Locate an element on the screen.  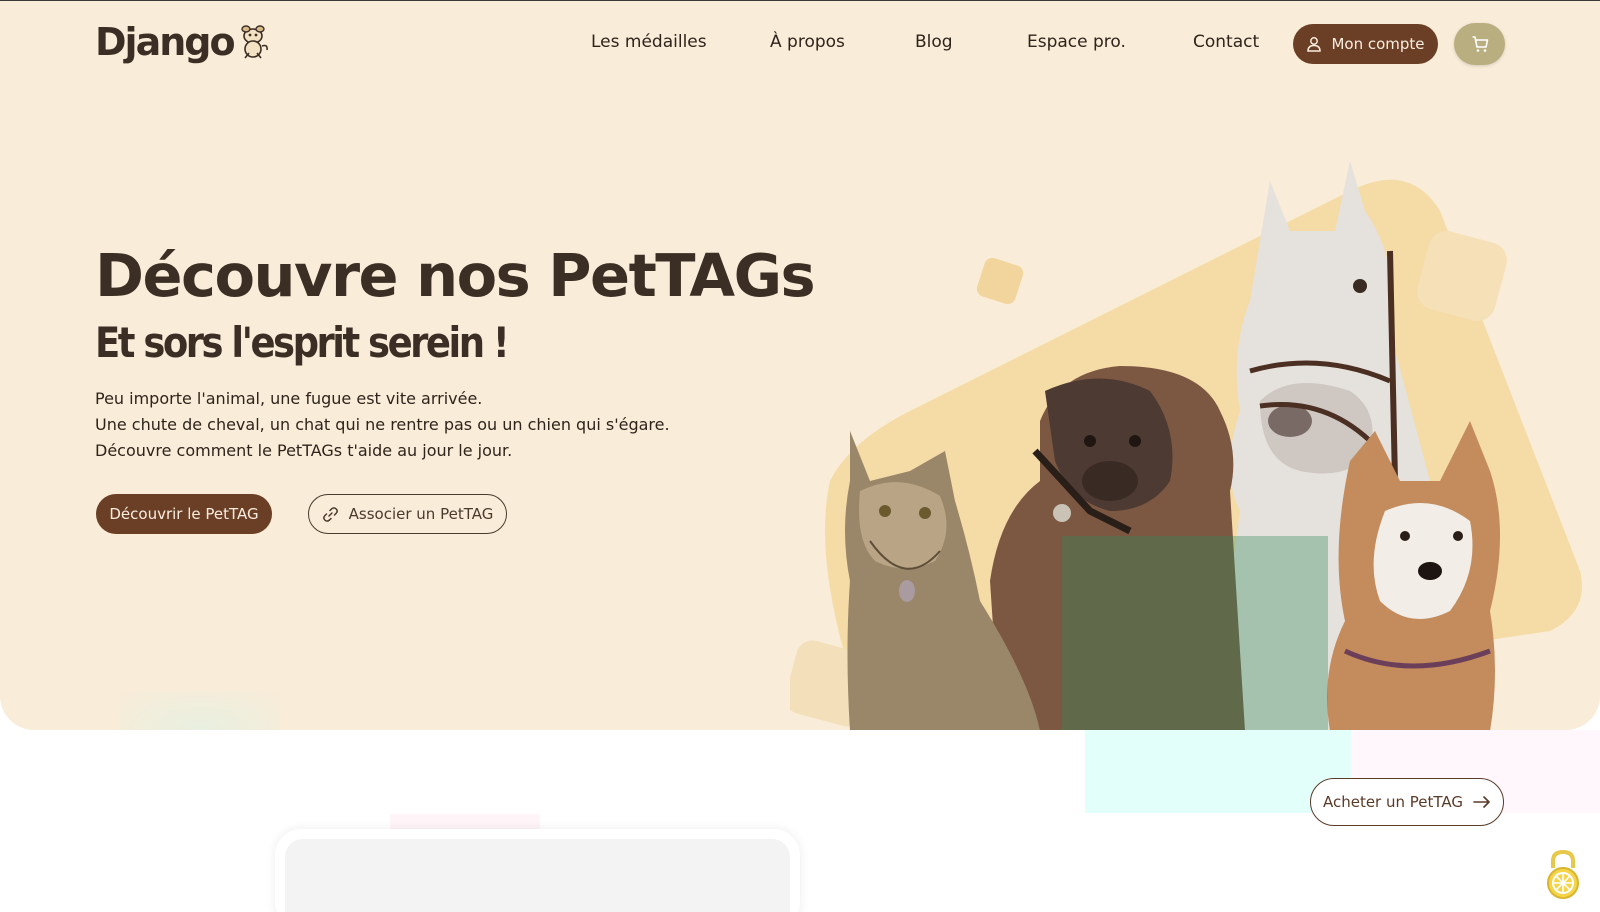
associate-label: Associer un PetTAG is located at coordinates (421, 514).